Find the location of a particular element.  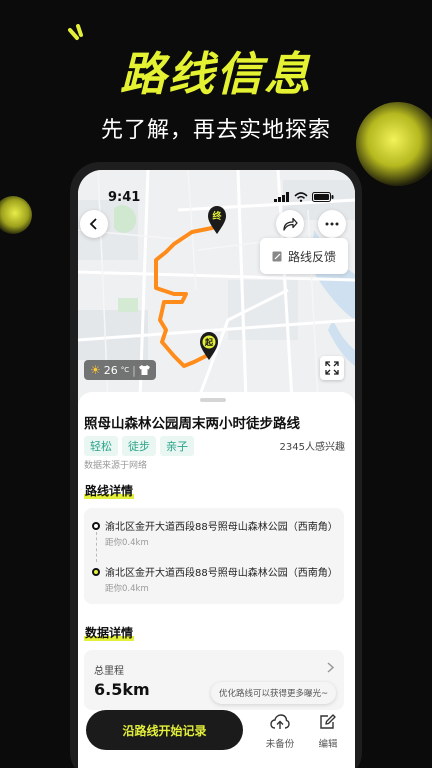

fullscreen-button is located at coordinates (332, 368).